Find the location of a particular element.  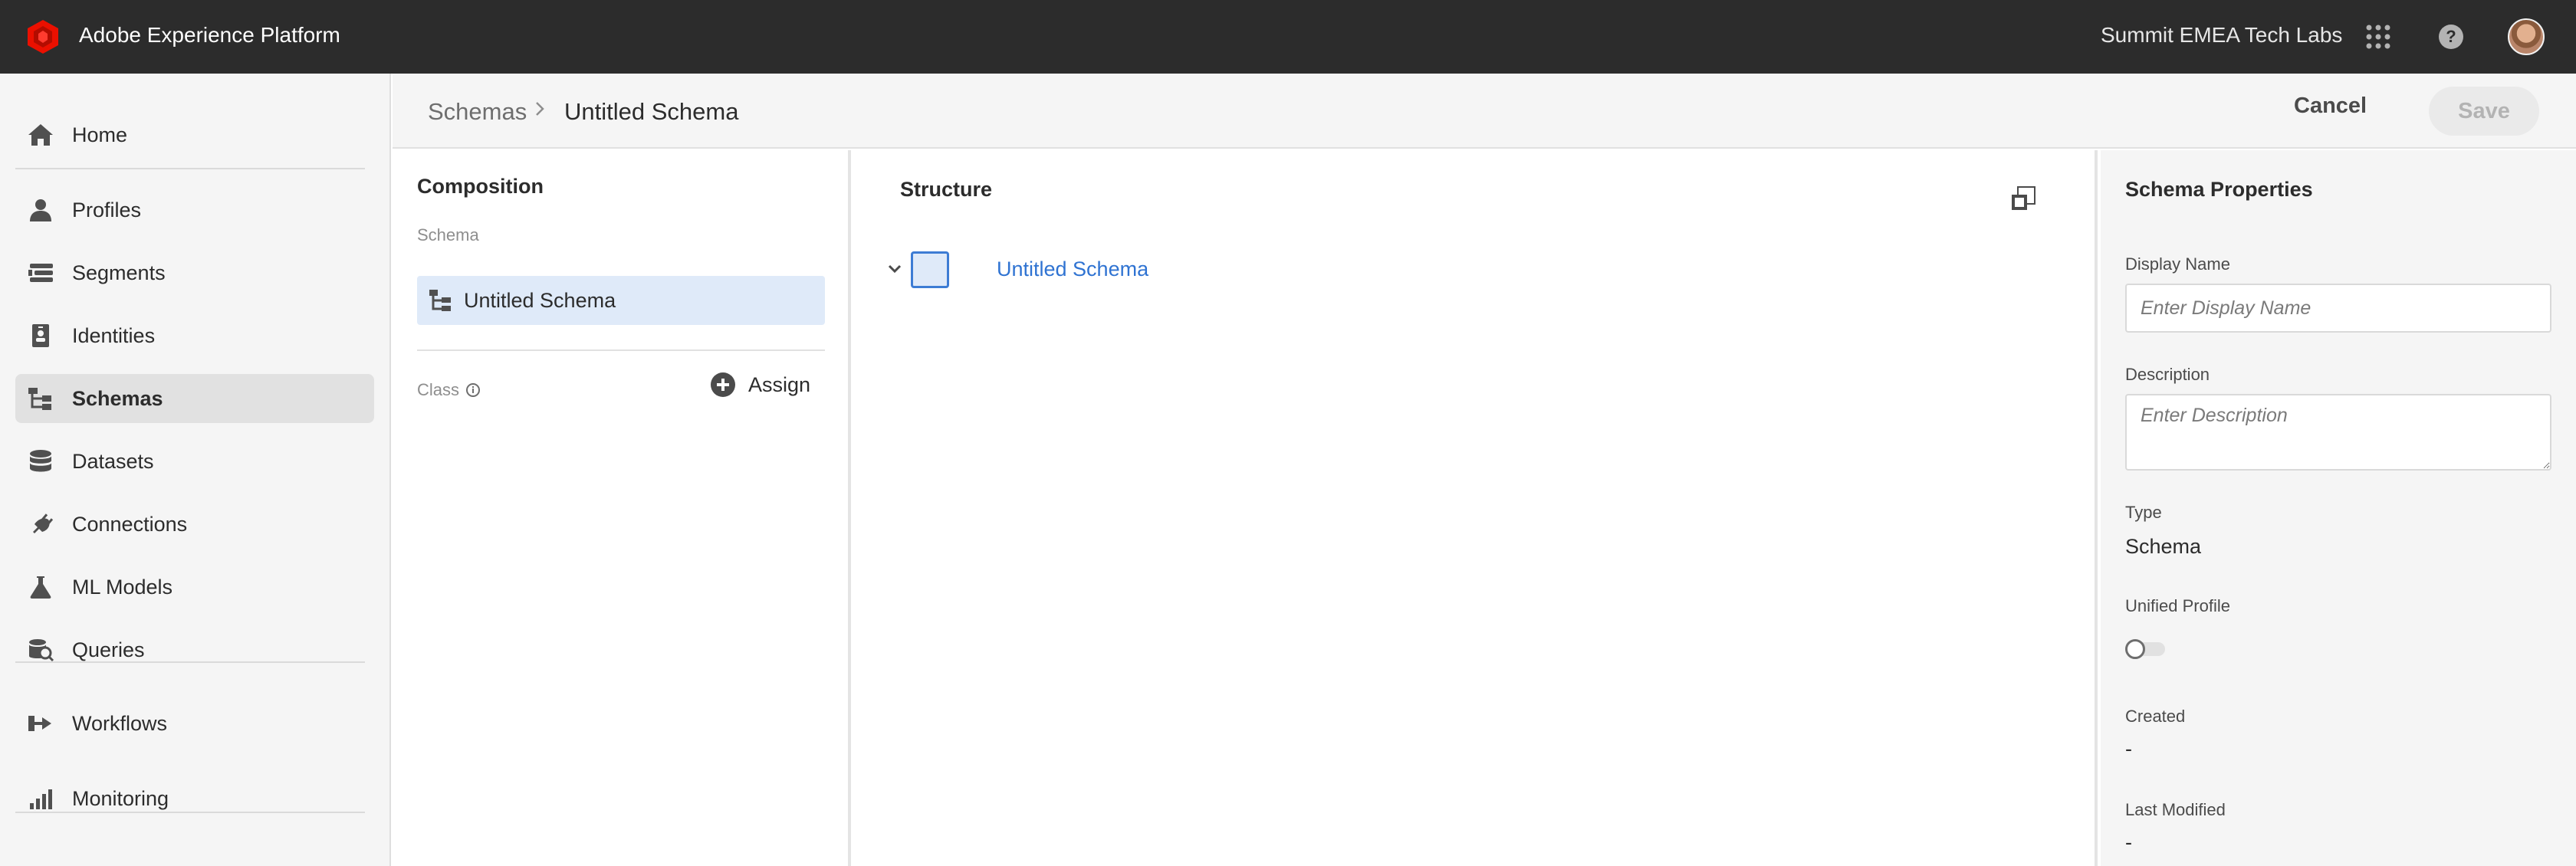

nav-item-segments: Segments is located at coordinates (195, 272).